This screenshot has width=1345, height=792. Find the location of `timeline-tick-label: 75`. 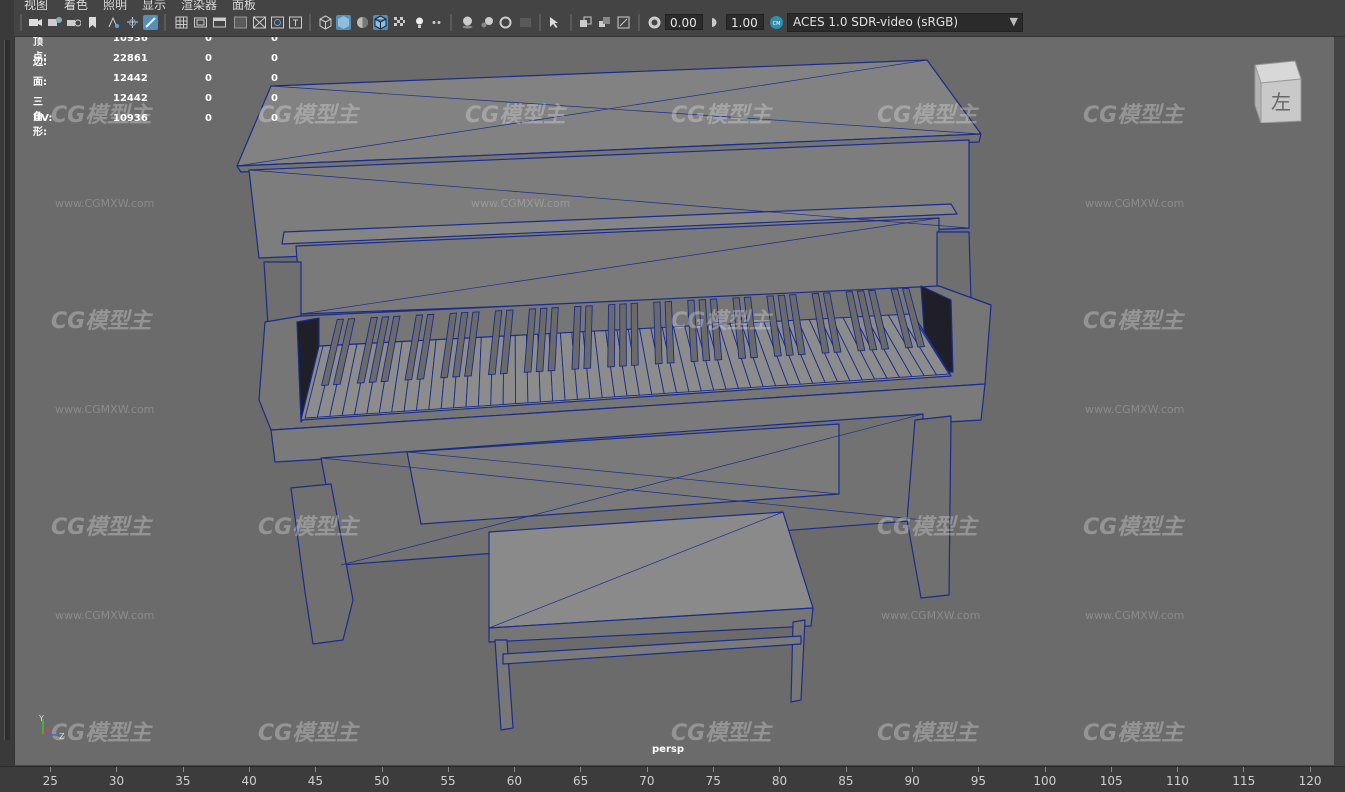

timeline-tick-label: 75 is located at coordinates (713, 781).